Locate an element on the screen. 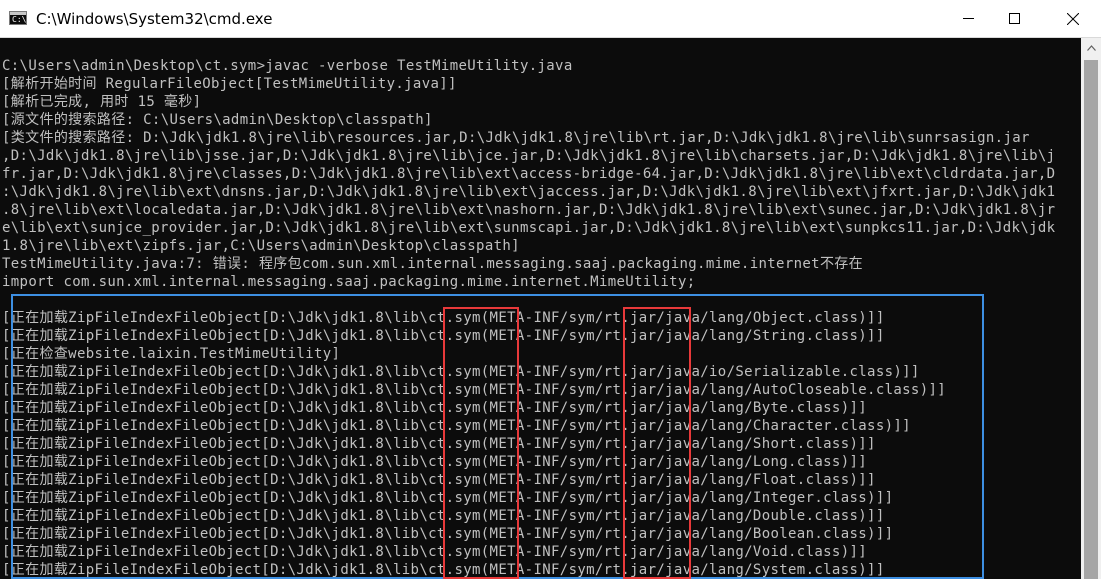 The height and width of the screenshot is (579, 1101). vertical-scrollbar is located at coordinates (1091, 308).